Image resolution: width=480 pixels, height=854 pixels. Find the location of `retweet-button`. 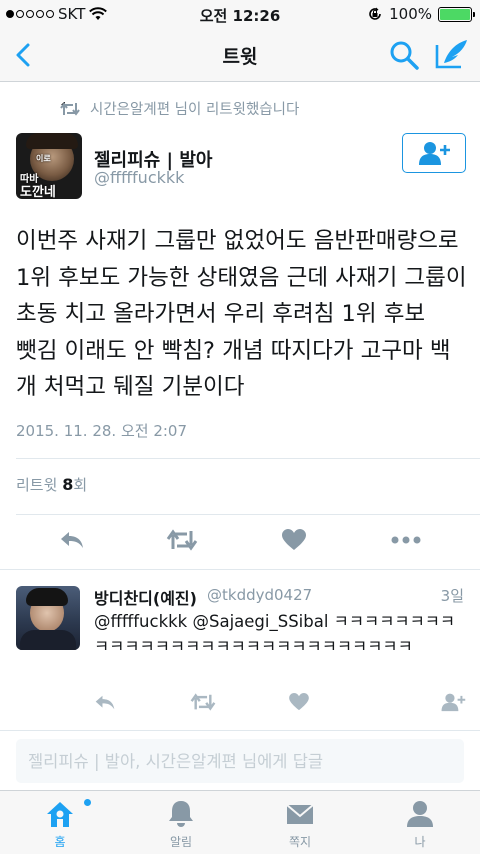

retweet-button is located at coordinates (182, 540).